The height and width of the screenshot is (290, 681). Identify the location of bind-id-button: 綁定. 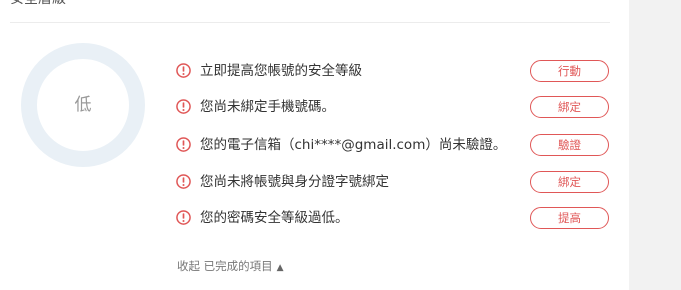
(569, 182).